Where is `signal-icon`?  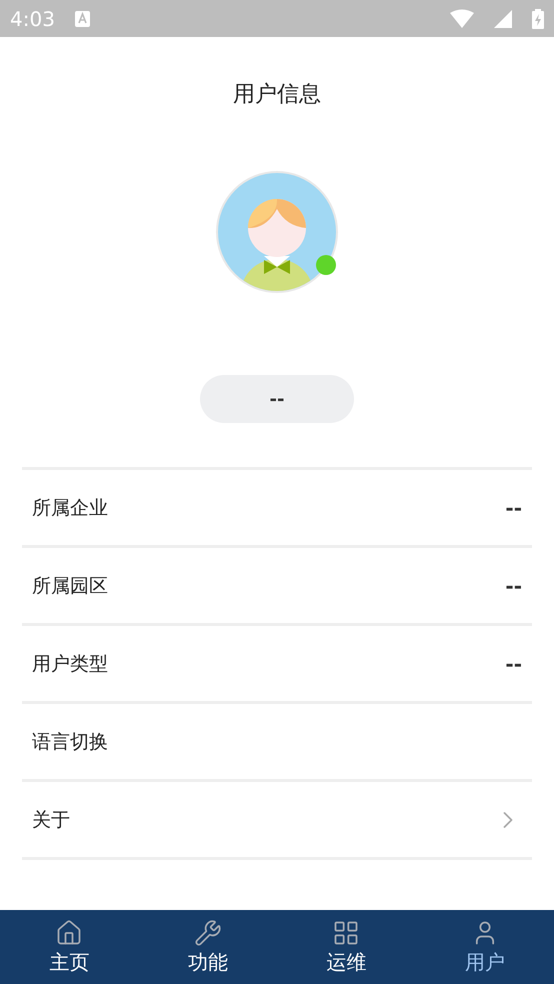 signal-icon is located at coordinates (503, 19).